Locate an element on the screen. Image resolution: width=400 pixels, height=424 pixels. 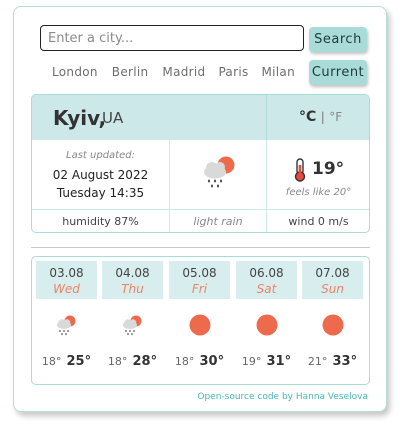
city-link-madrid: Madrid is located at coordinates (183, 72).